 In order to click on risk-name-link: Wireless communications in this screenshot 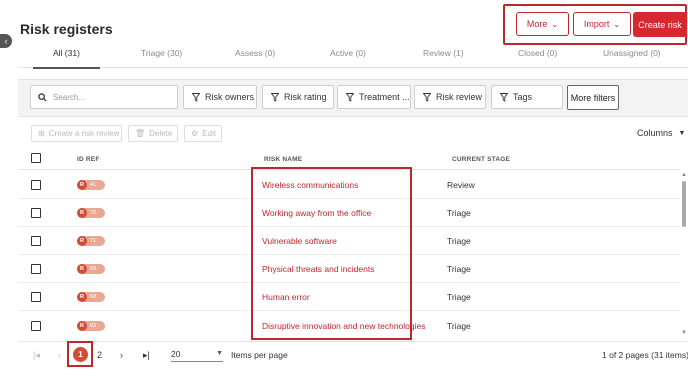, I will do `click(310, 185)`.